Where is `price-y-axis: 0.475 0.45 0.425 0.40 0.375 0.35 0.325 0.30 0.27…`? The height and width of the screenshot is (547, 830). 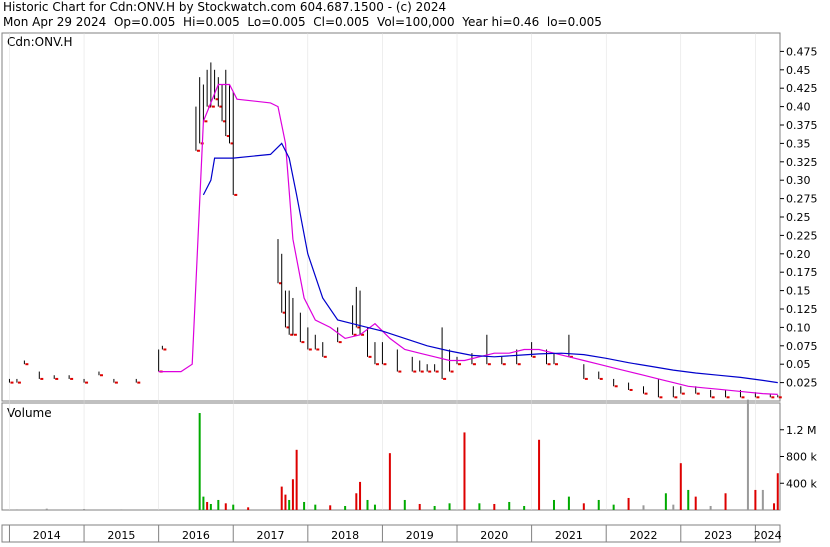 price-y-axis: 0.475 0.45 0.425 0.40 0.375 0.35 0.325 0.30 0.27… is located at coordinates (799, 217).